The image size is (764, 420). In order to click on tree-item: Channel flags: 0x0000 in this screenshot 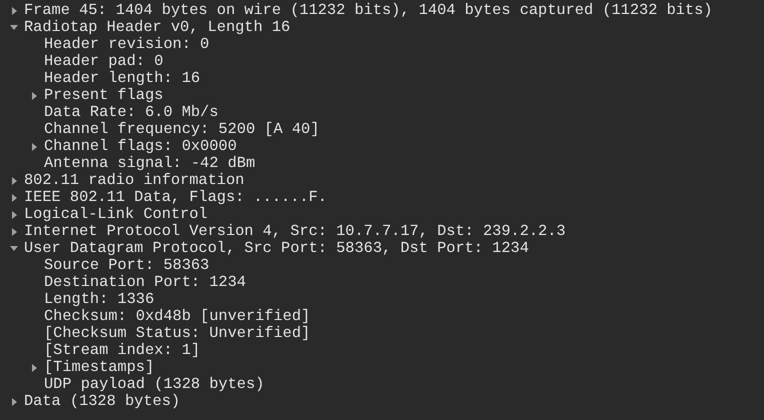, I will do `click(140, 146)`.